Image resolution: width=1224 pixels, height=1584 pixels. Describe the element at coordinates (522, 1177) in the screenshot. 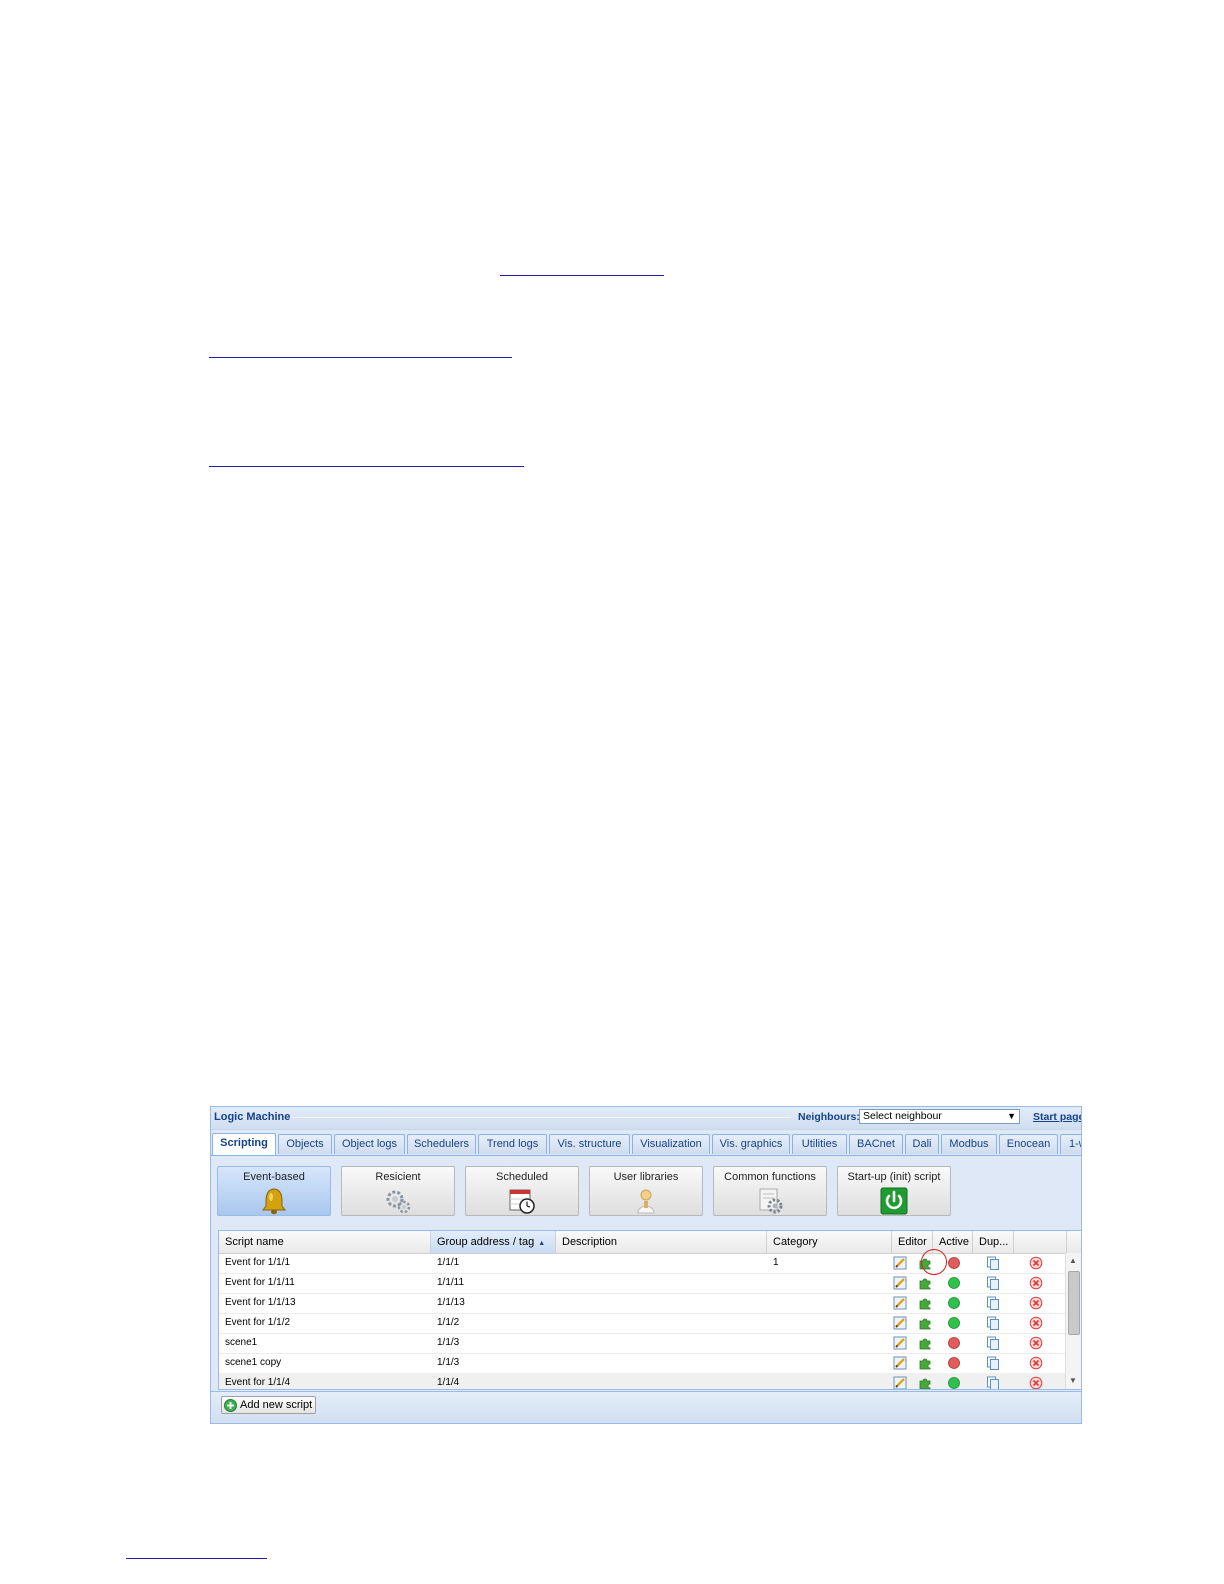

I see `subtab-label: Scheduled` at that location.